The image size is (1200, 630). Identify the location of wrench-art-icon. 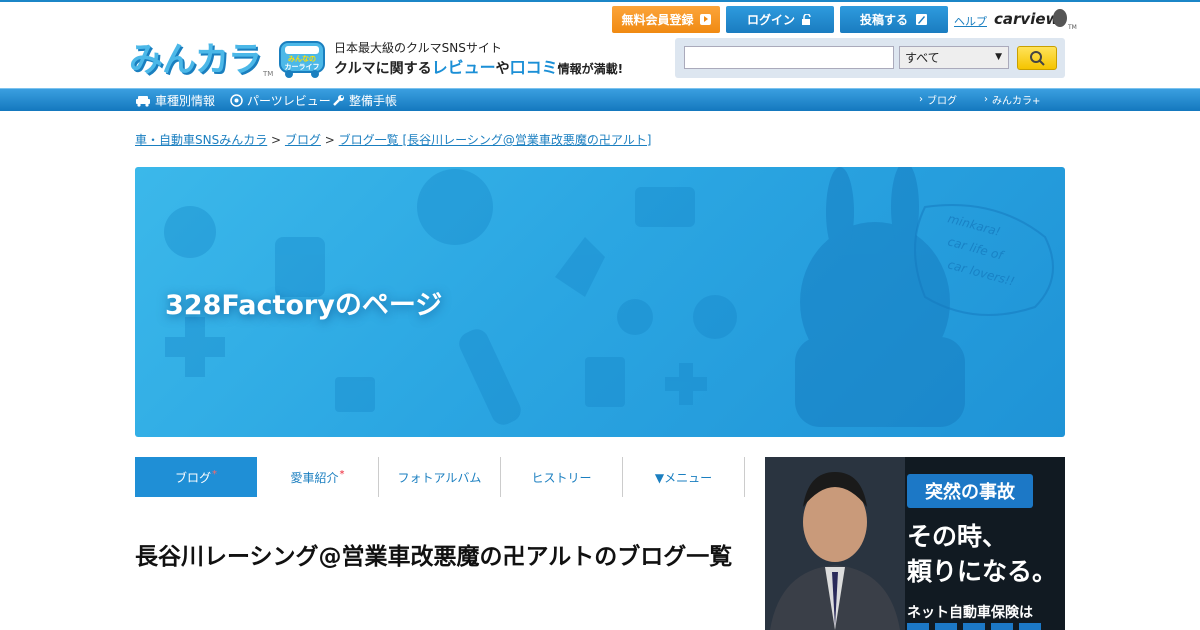
(490, 377).